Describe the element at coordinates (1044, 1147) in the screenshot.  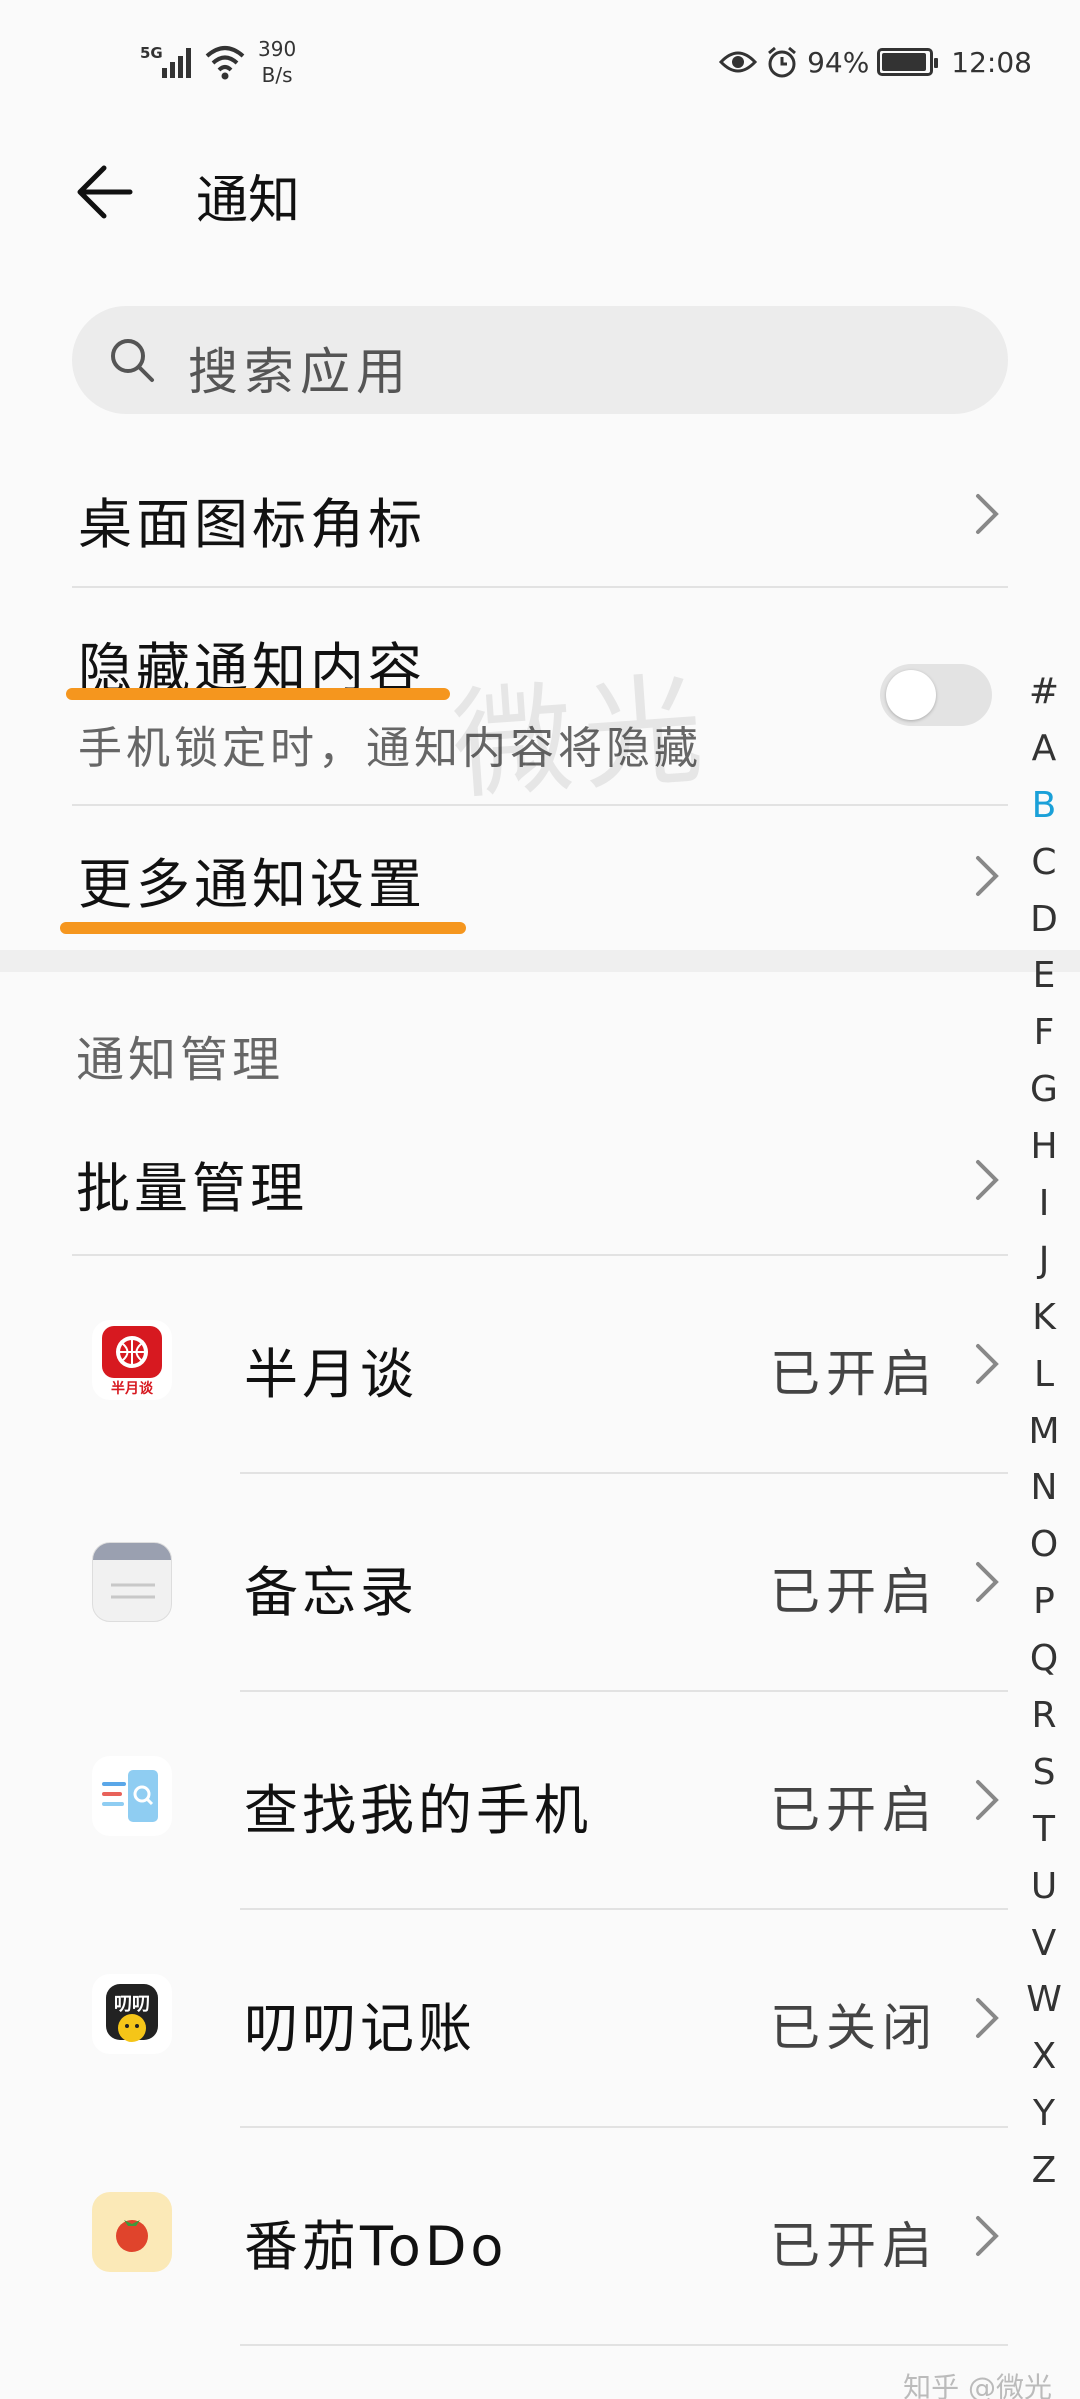
I see `alphabet-letter: H` at that location.